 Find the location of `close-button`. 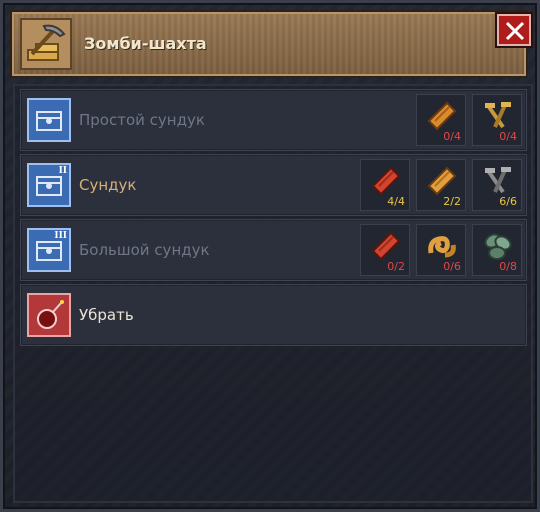

close-button is located at coordinates (514, 30).